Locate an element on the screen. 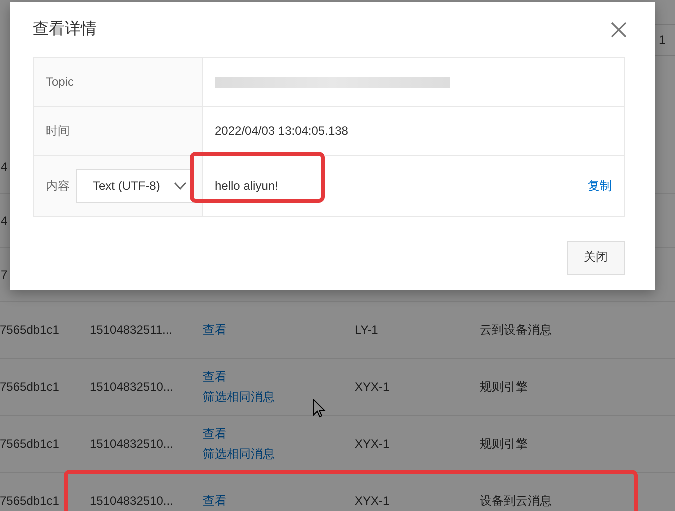 The width and height of the screenshot is (675, 511). dialog-title: 查看详情 is located at coordinates (65, 30).